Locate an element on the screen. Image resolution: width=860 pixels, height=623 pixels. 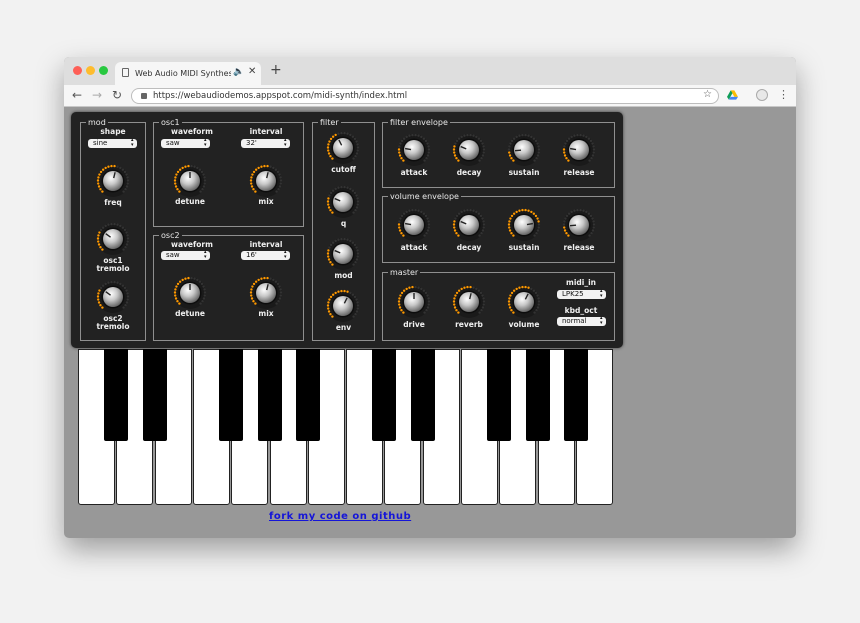
freq-knob is located at coordinates (113, 181).